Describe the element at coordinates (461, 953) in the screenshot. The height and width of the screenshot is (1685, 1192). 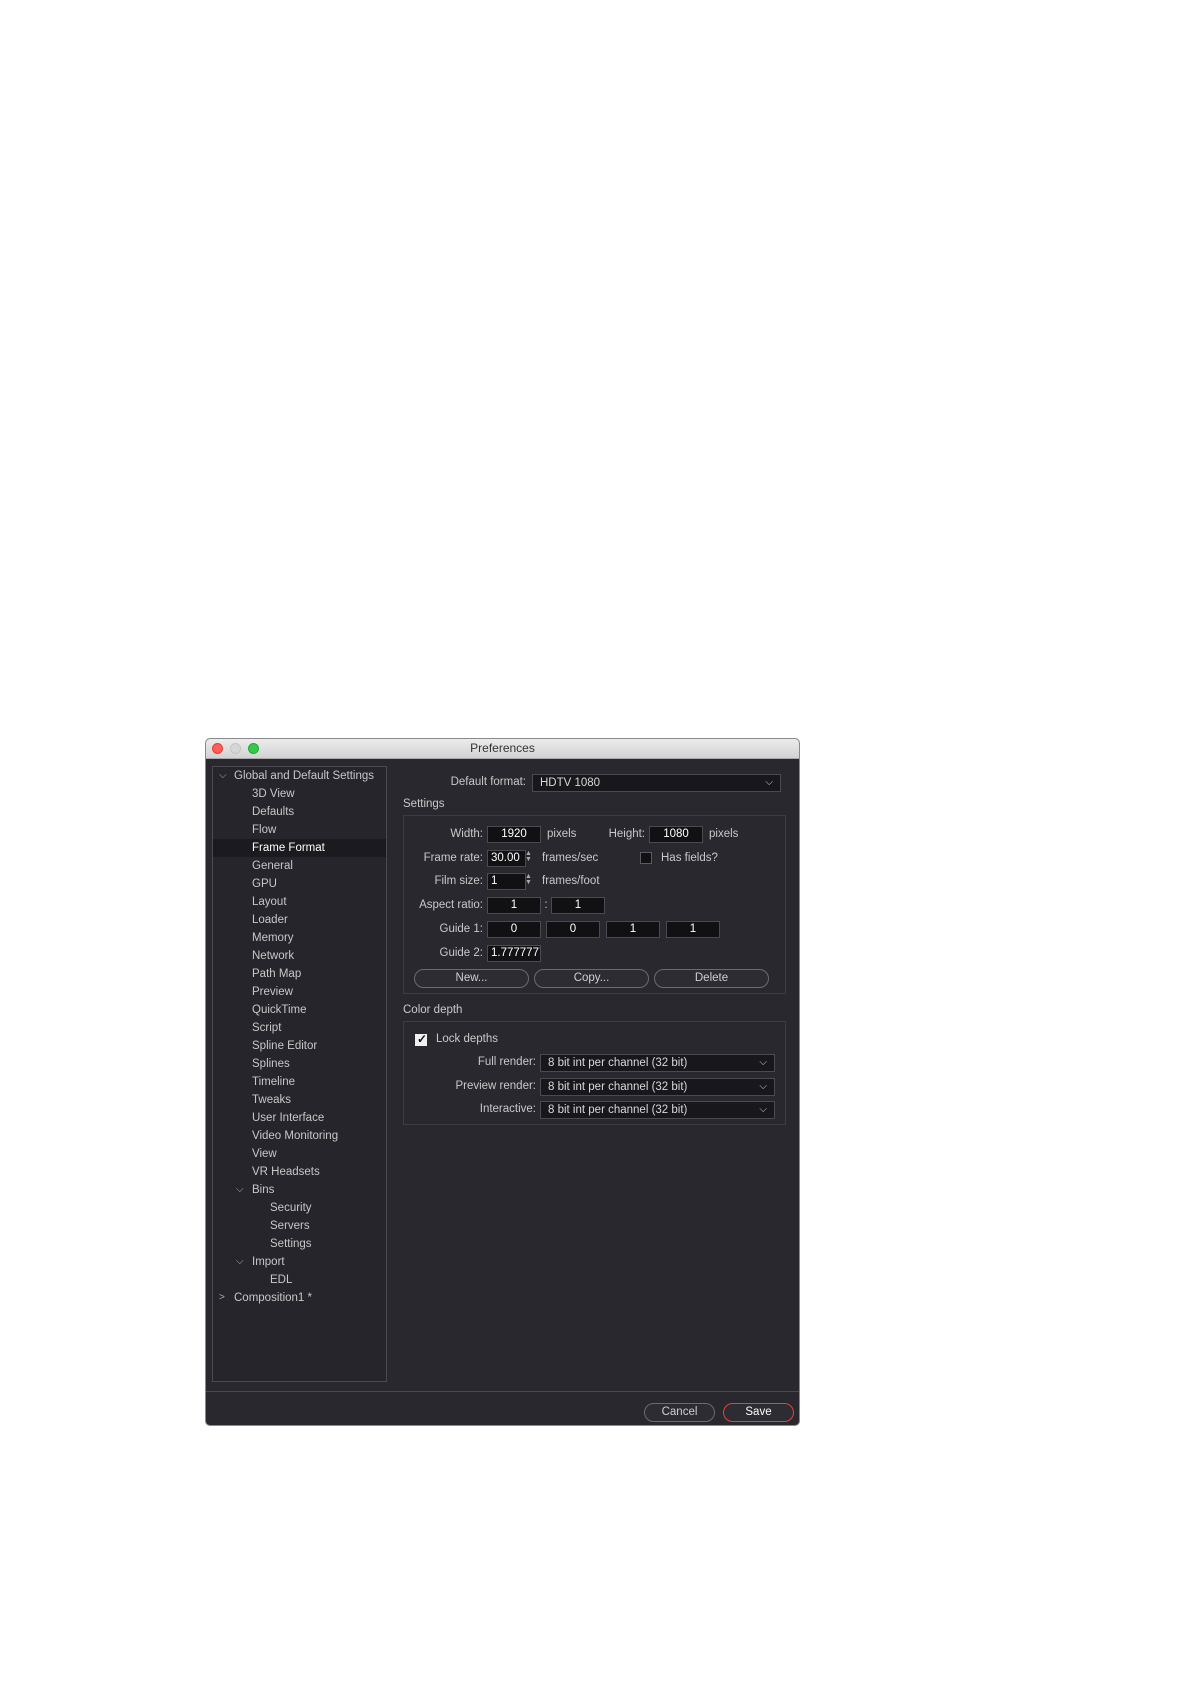
I see `guide-2-label: Guide 2:` at that location.